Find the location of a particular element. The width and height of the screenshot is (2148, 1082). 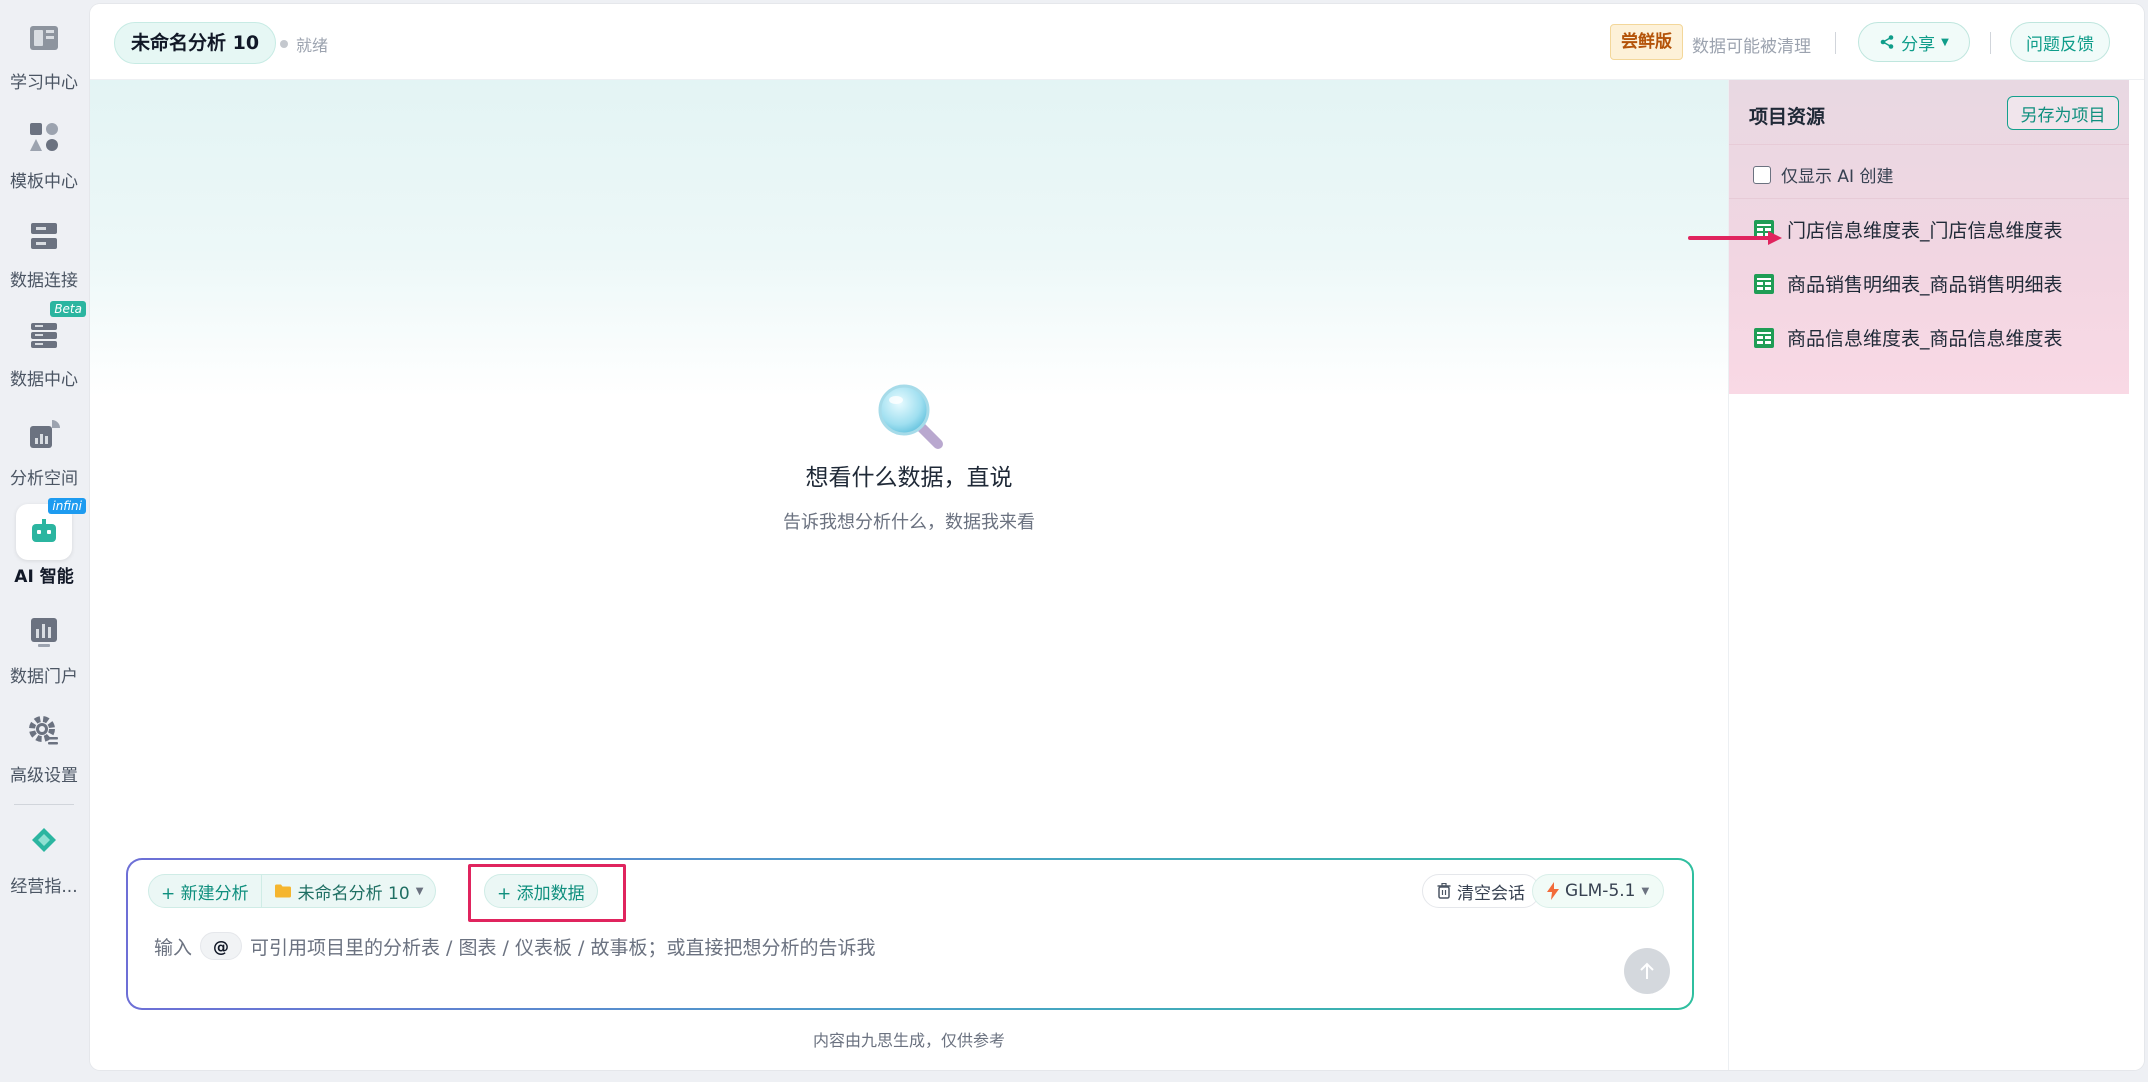

share-icon is located at coordinates (1887, 42).